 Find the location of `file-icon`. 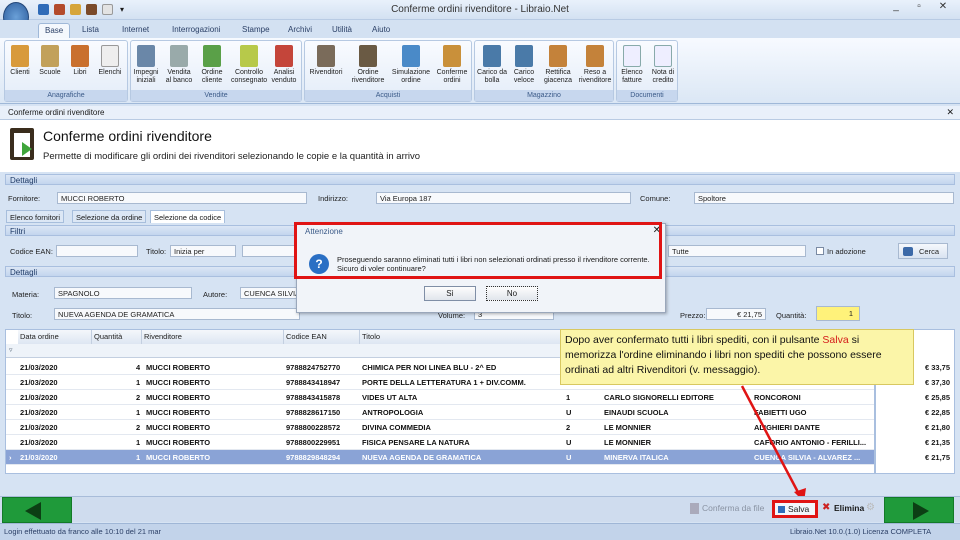

file-icon is located at coordinates (694, 508).